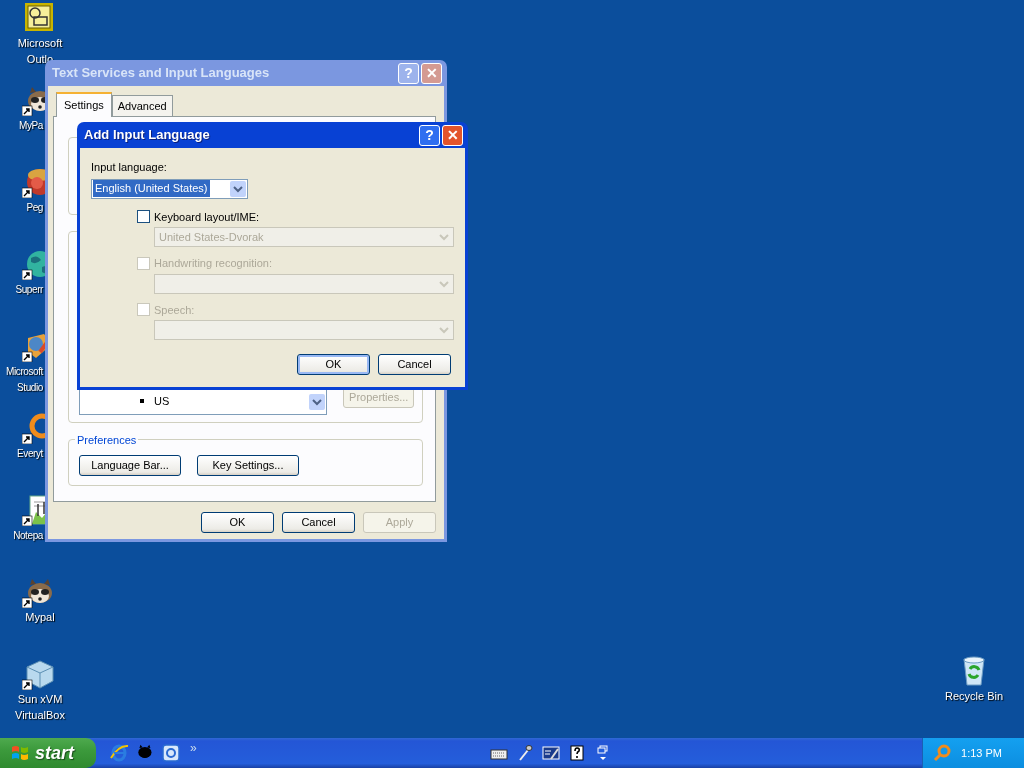 The height and width of the screenshot is (768, 1024). What do you see at coordinates (40, 715) in the screenshot?
I see `icon-label: VirtualBox` at bounding box center [40, 715].